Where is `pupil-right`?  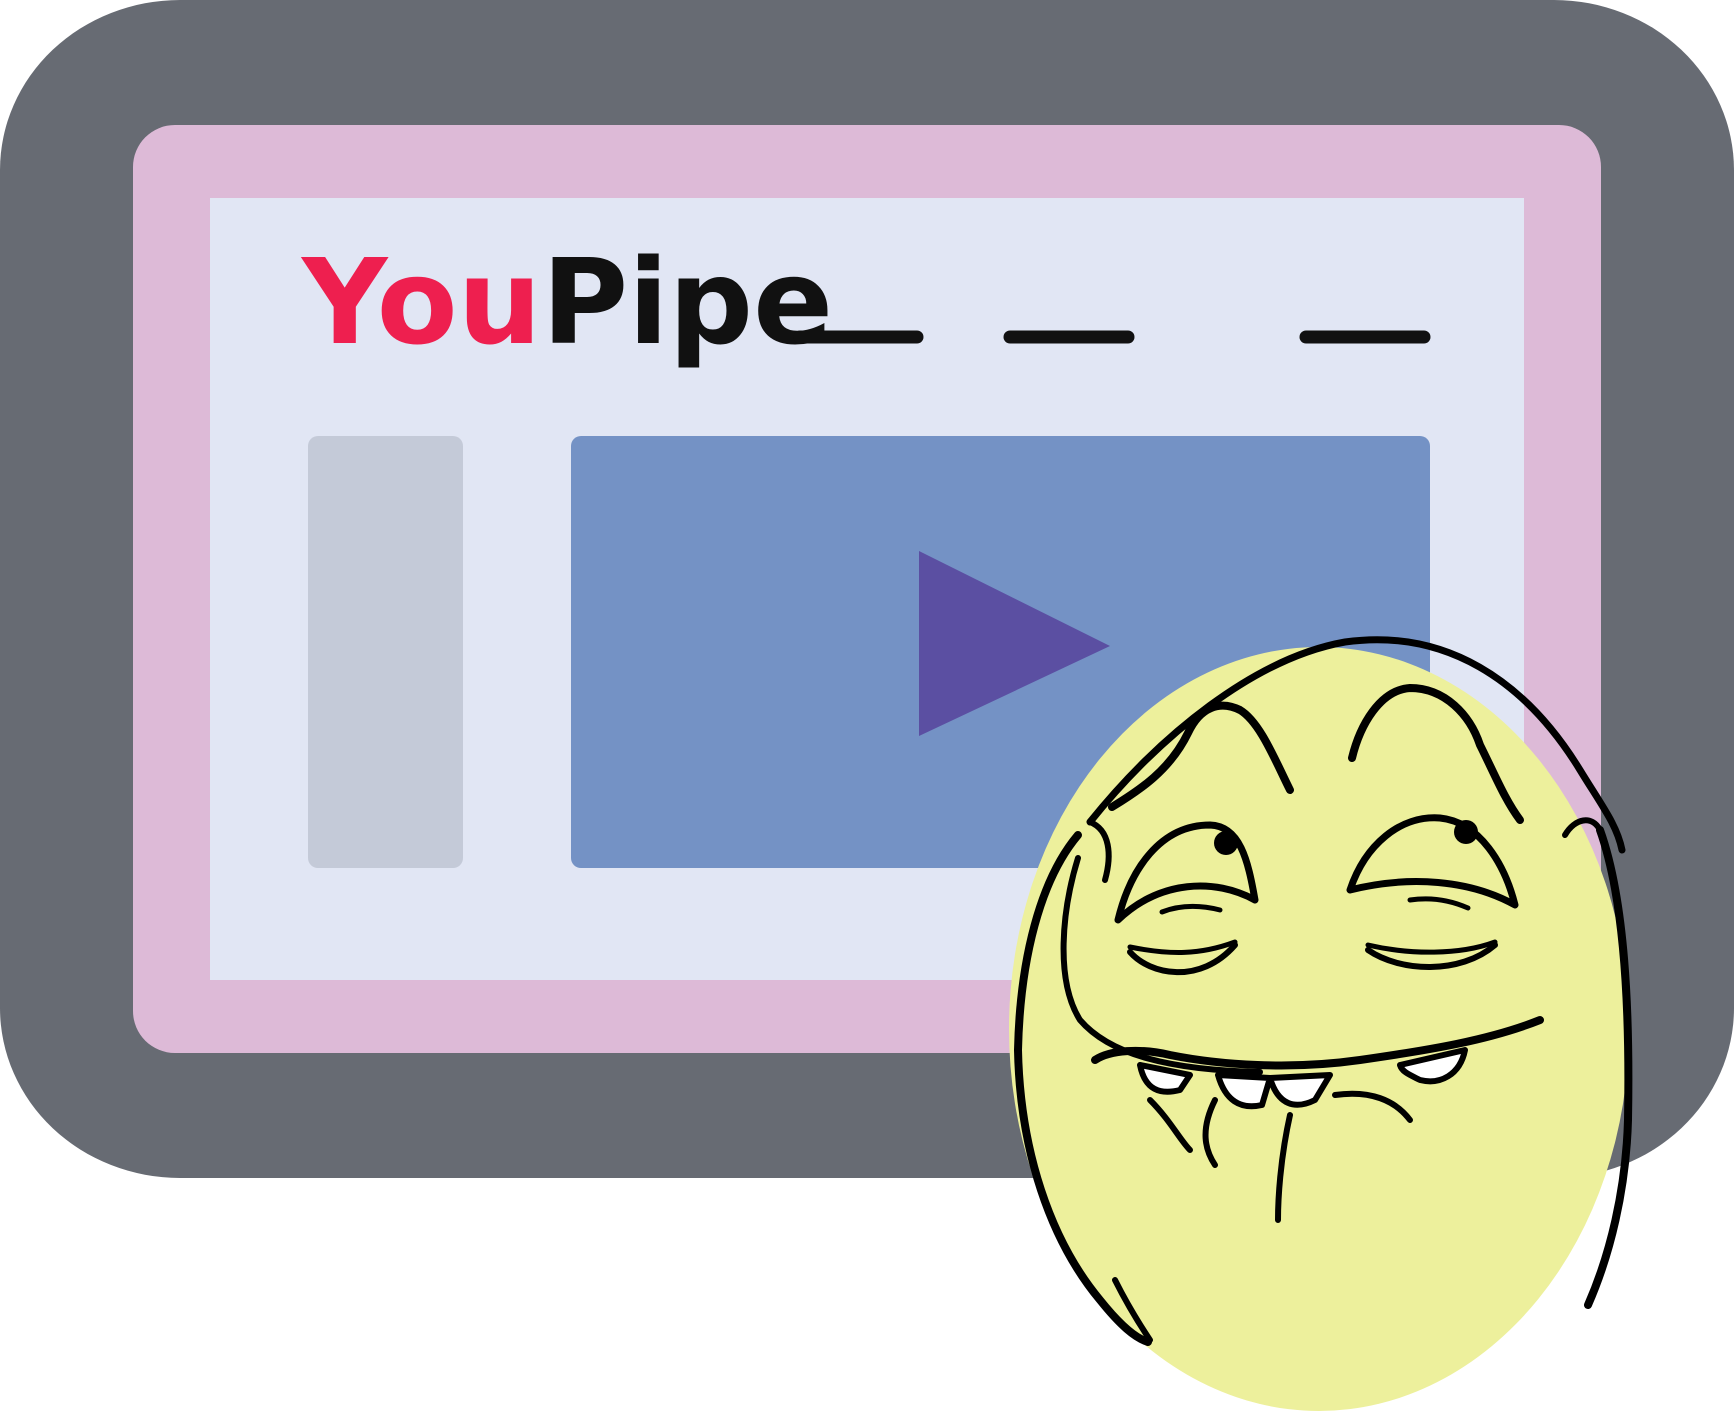 pupil-right is located at coordinates (1466, 832).